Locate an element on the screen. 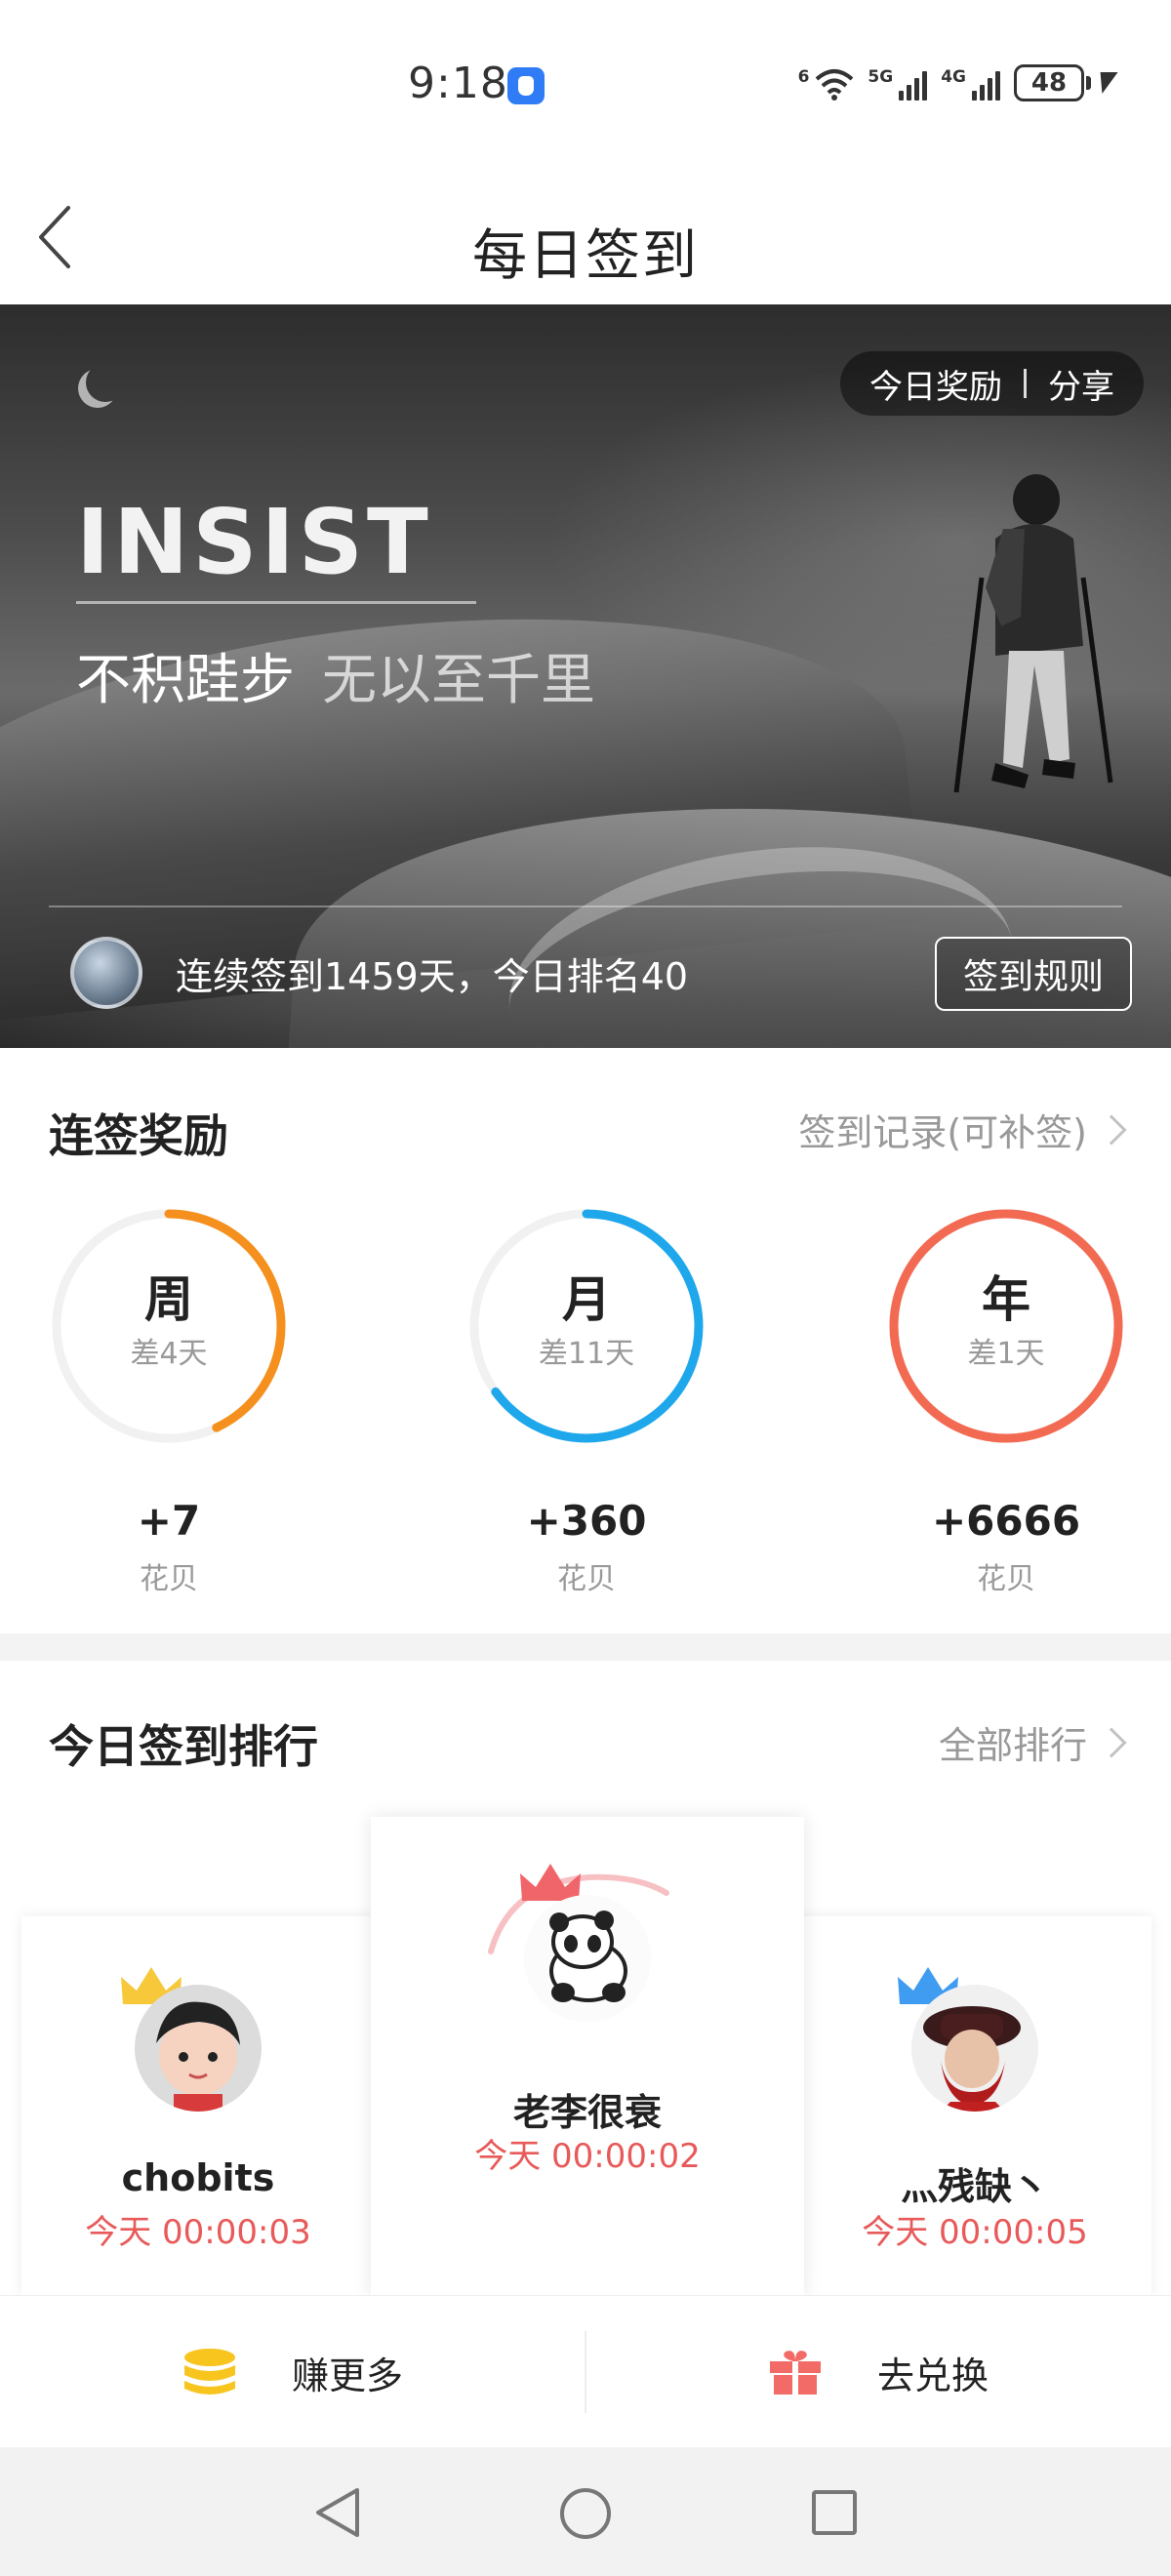 Image resolution: width=1171 pixels, height=2576 pixels. hero-motto: 不积跬步 无以至千里 is located at coordinates (335, 675).